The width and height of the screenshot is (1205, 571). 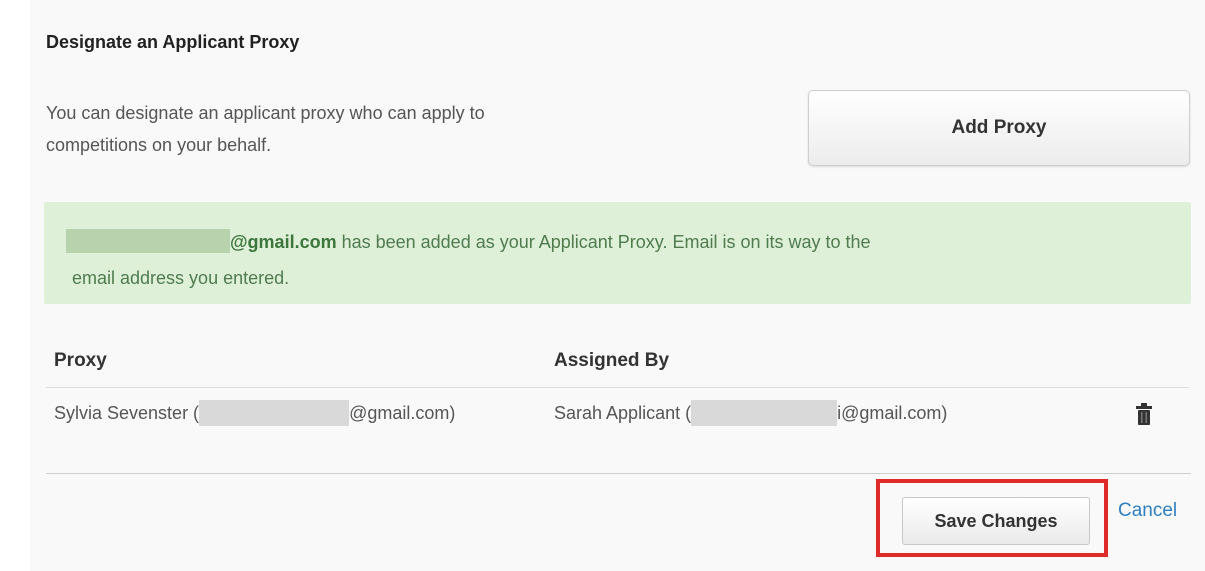 What do you see at coordinates (159, 145) in the screenshot?
I see `description-line-2: competitions on your behalf.` at bounding box center [159, 145].